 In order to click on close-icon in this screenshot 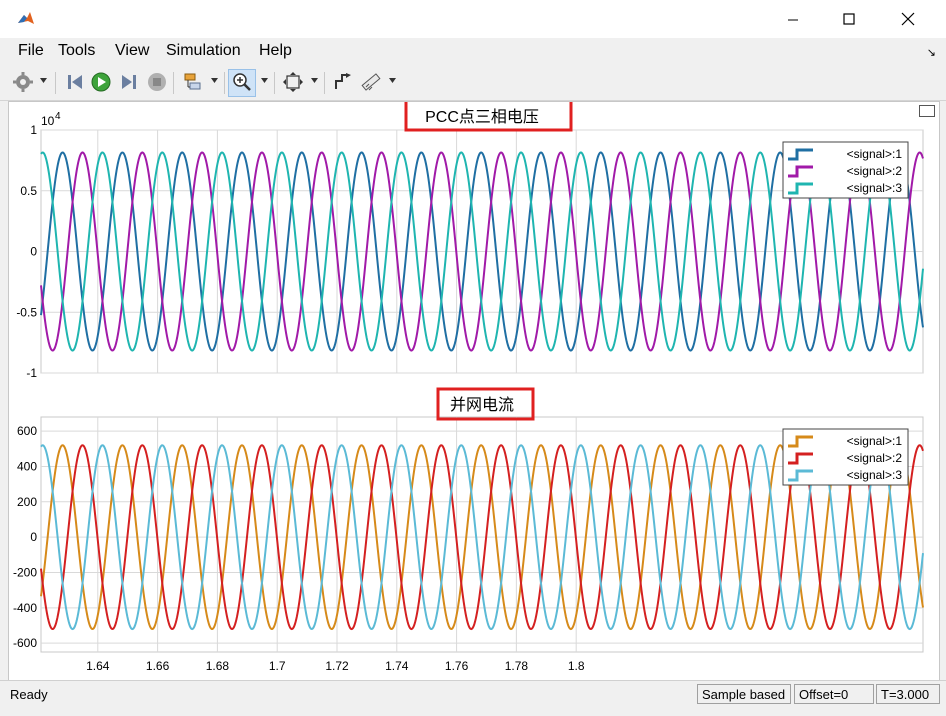, I will do `click(908, 19)`.